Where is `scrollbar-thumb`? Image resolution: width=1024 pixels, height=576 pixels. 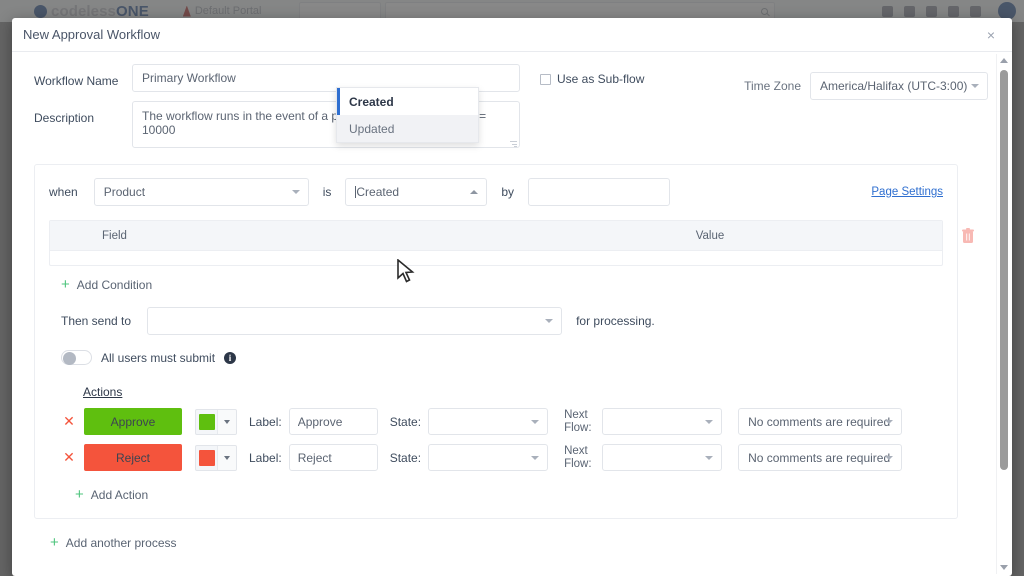
scrollbar-thumb is located at coordinates (1004, 270).